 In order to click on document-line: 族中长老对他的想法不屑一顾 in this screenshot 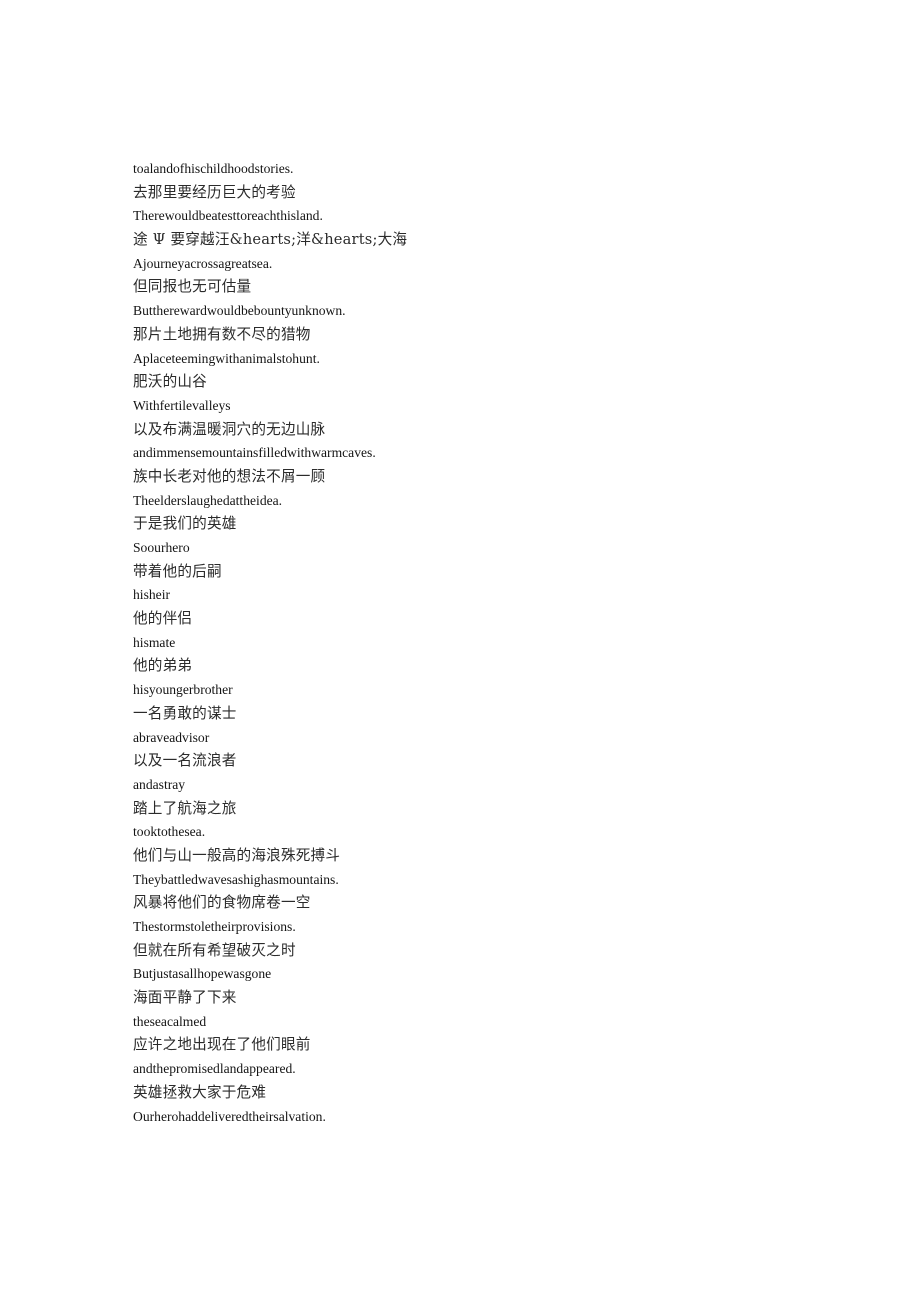, I will do `click(229, 476)`.